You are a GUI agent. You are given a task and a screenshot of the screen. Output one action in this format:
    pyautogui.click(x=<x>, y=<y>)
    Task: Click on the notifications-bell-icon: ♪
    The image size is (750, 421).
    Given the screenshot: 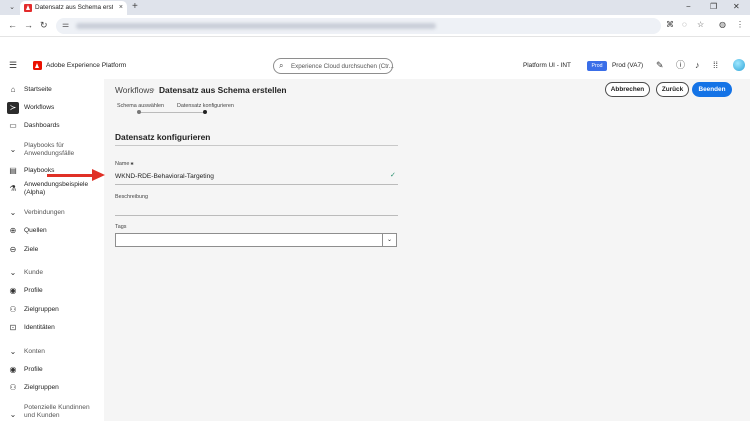 What is the action you would take?
    pyautogui.click(x=697, y=65)
    